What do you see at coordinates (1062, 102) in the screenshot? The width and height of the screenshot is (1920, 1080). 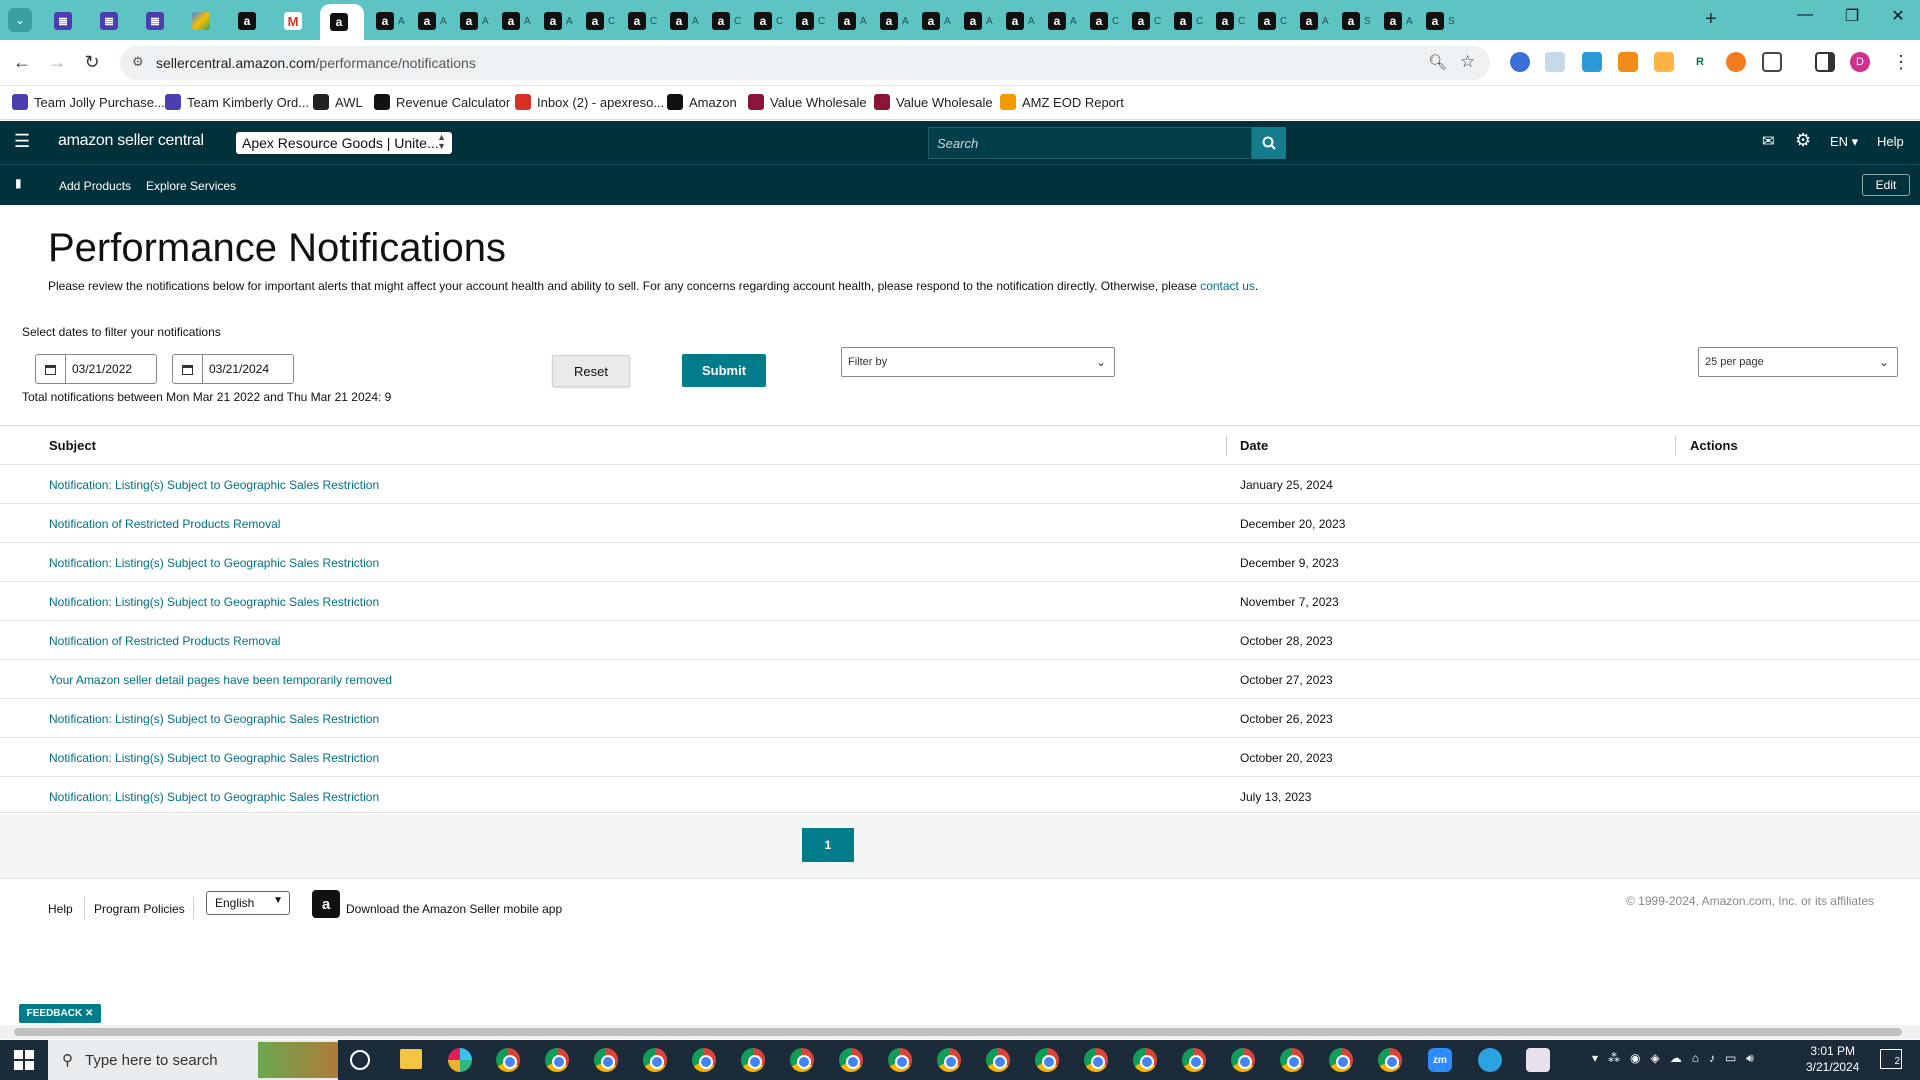 I see `bookmark-item: AMZ EOD Report` at bounding box center [1062, 102].